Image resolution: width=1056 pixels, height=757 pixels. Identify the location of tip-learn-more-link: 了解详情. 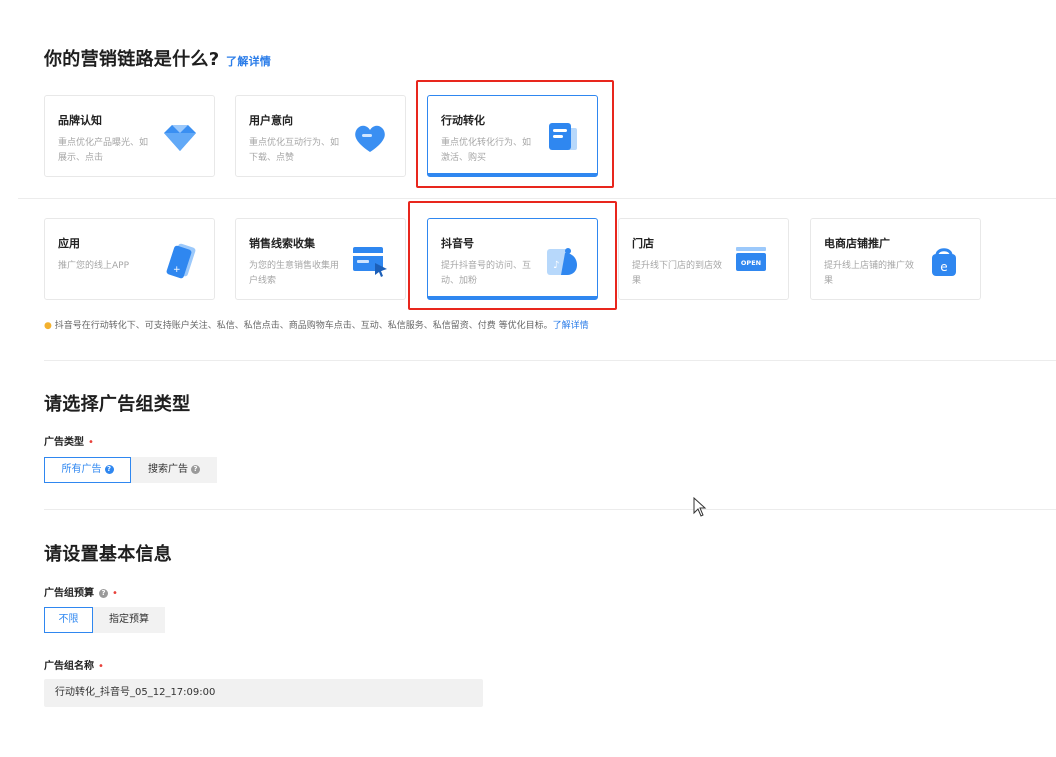
(571, 326).